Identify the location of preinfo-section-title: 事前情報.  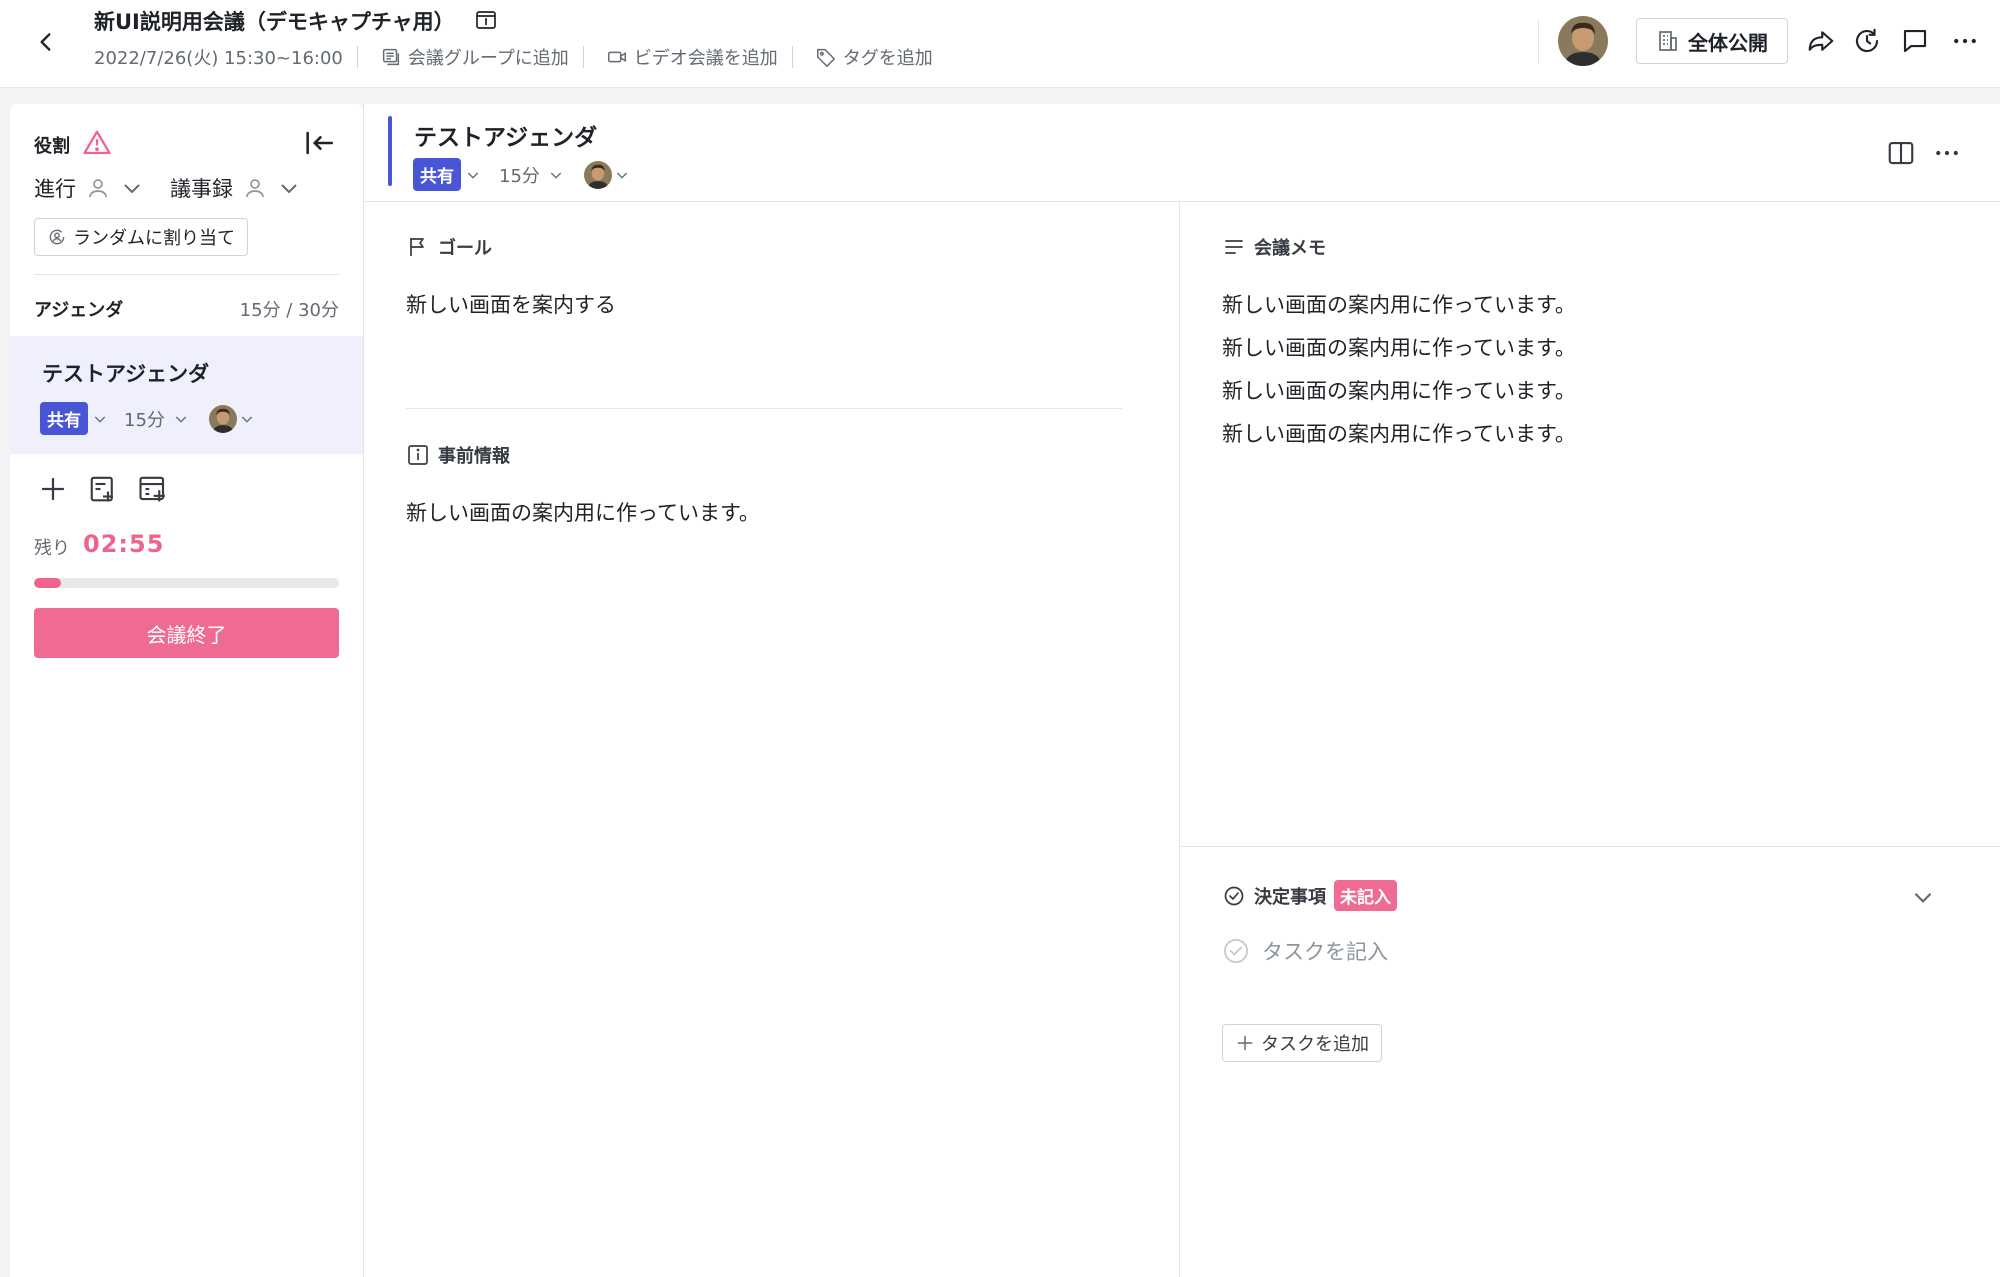
(458, 455).